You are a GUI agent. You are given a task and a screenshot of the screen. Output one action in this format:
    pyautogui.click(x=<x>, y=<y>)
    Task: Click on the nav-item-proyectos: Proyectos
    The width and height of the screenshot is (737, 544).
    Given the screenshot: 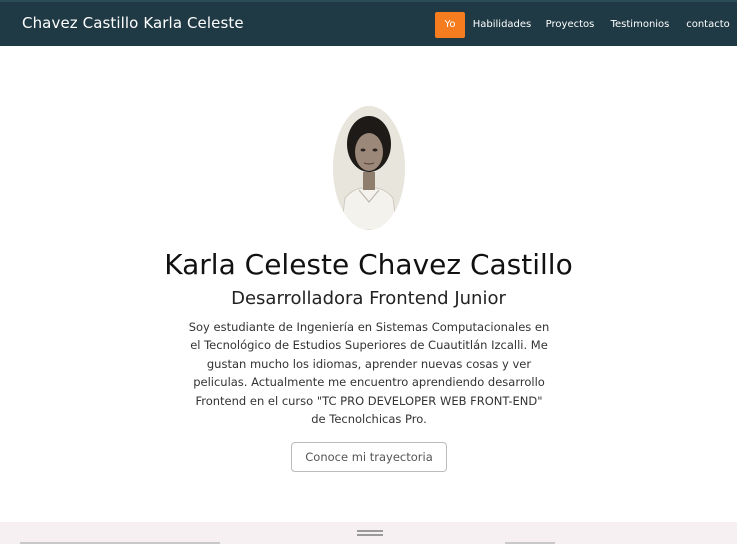 What is the action you would take?
    pyautogui.click(x=570, y=25)
    